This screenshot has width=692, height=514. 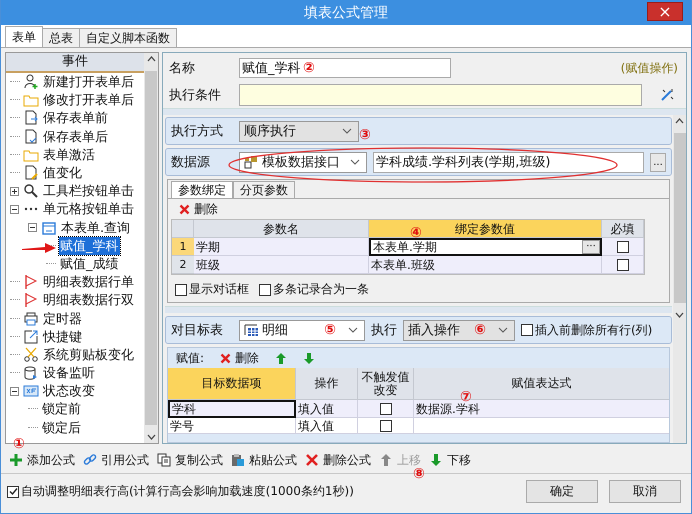 I want to click on link-icon, so click(x=90, y=460).